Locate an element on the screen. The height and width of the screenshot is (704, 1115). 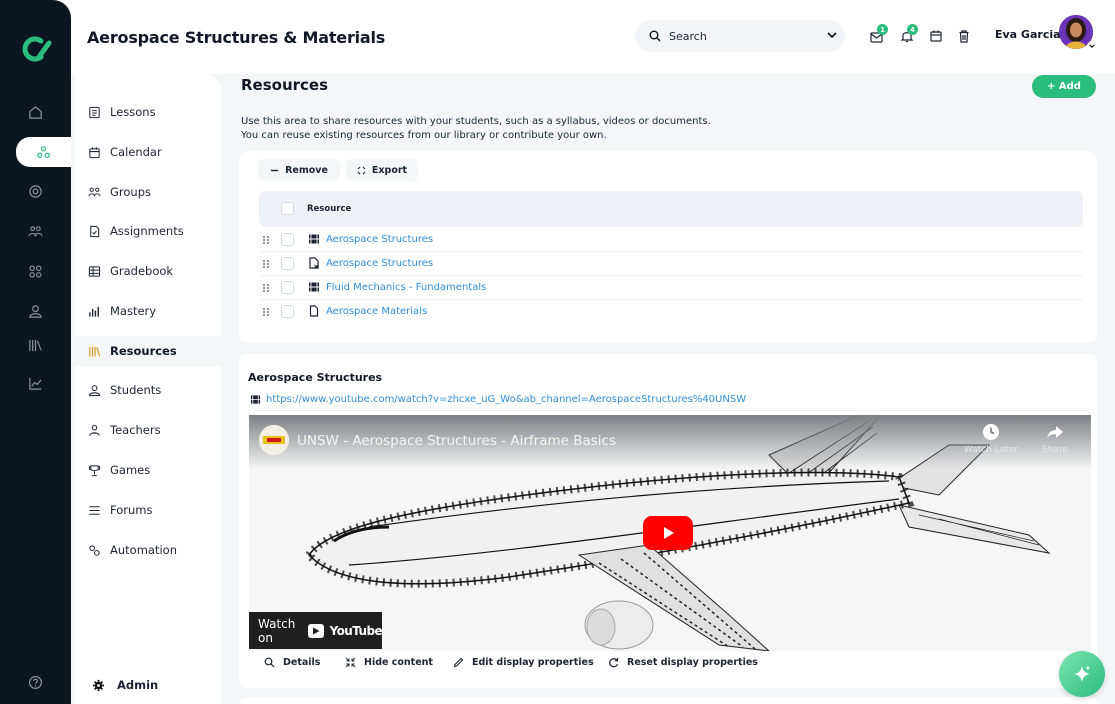
details-label: Details is located at coordinates (302, 662).